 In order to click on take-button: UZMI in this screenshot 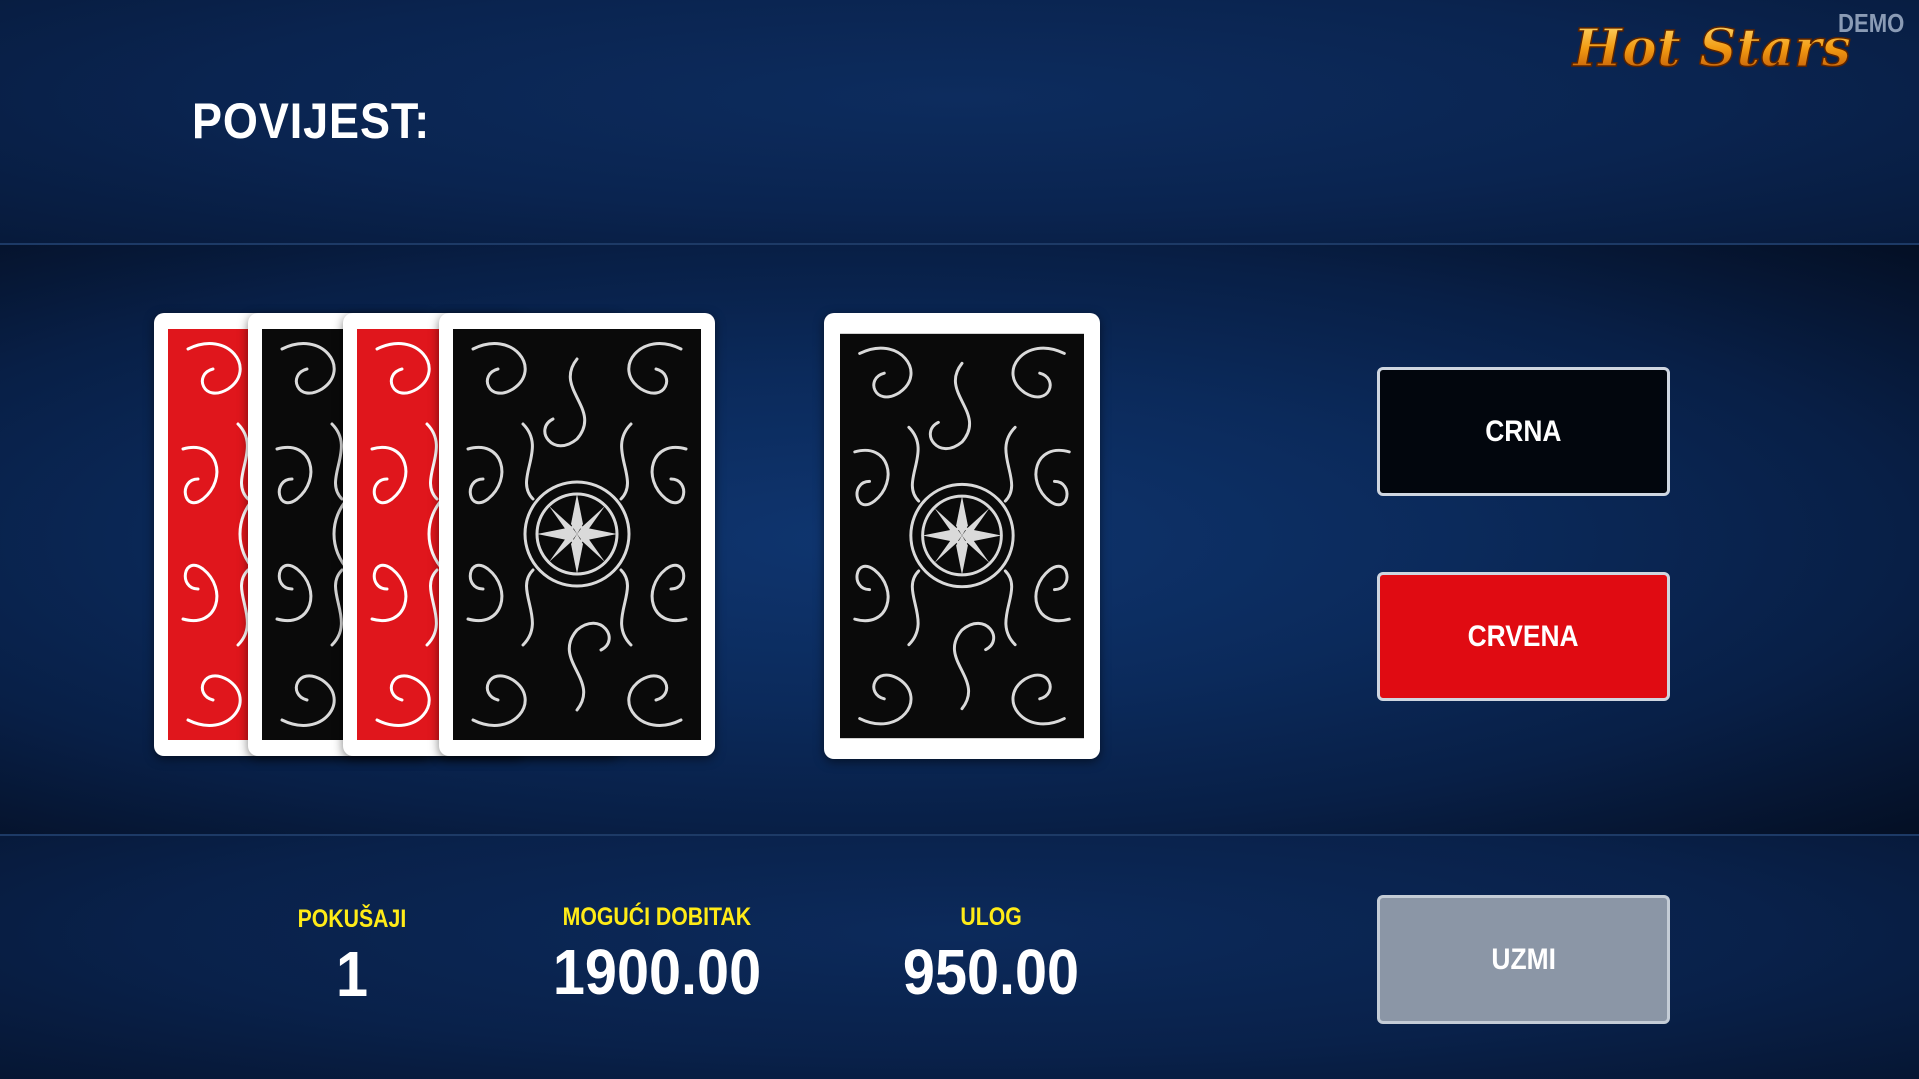, I will do `click(1523, 959)`.